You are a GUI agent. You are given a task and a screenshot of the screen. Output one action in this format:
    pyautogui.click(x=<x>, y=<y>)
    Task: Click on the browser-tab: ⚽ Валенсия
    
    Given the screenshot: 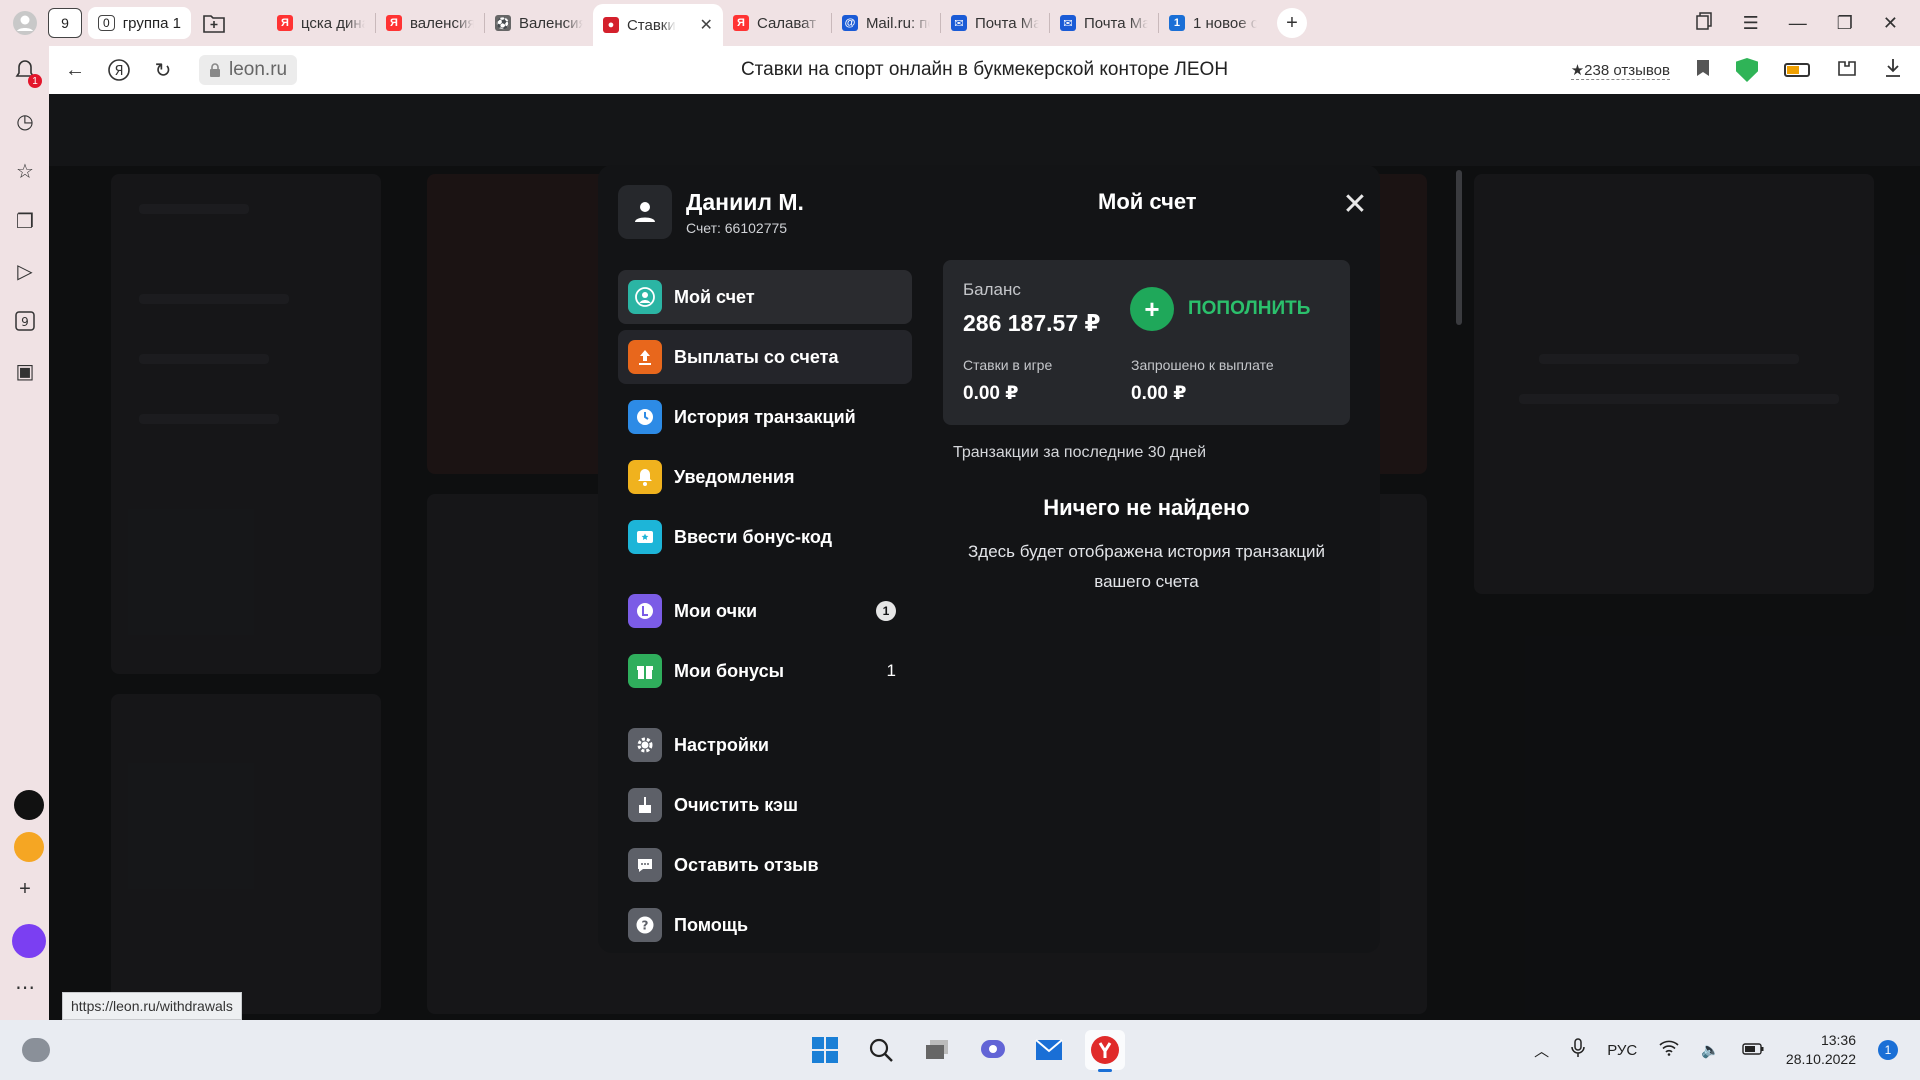 What is the action you would take?
    pyautogui.click(x=539, y=23)
    